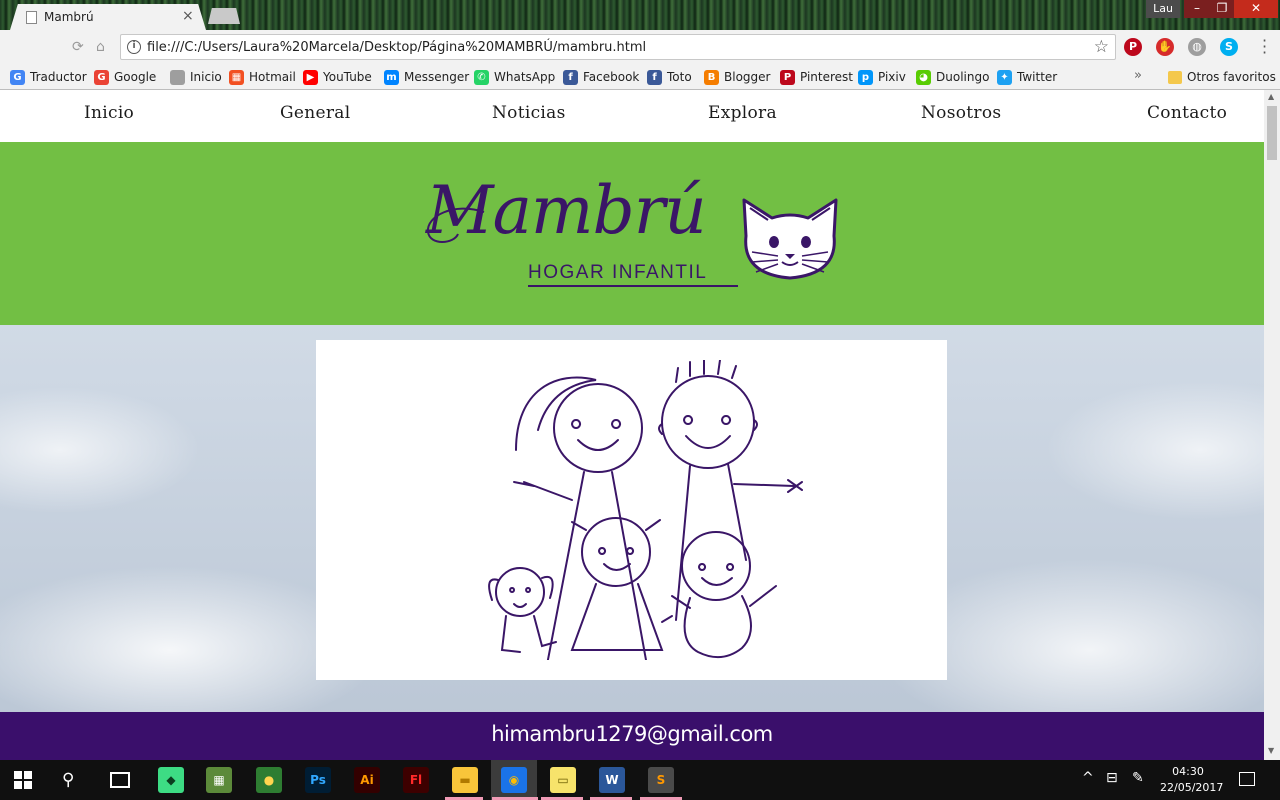  Describe the element at coordinates (120, 780) in the screenshot. I see `task-view-icon` at that location.